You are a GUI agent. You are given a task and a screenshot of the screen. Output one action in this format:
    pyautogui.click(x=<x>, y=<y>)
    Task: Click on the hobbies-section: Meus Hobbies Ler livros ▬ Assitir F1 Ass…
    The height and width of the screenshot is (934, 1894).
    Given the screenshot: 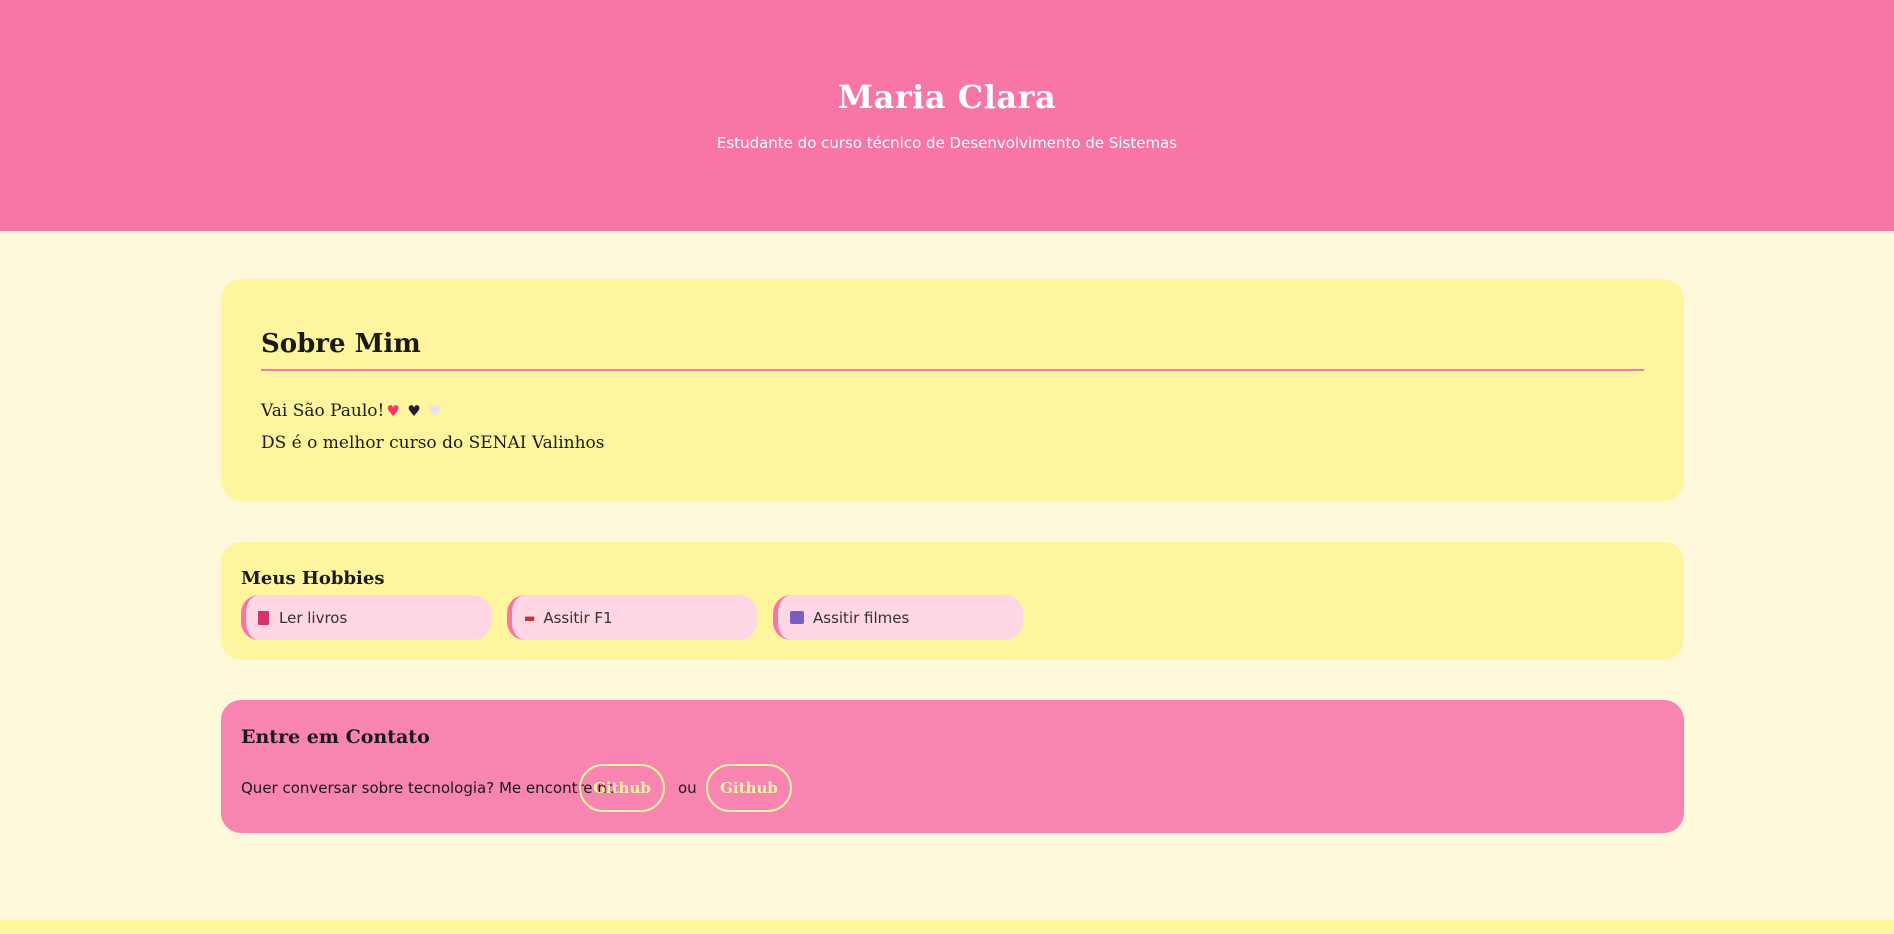 What is the action you would take?
    pyautogui.click(x=952, y=601)
    